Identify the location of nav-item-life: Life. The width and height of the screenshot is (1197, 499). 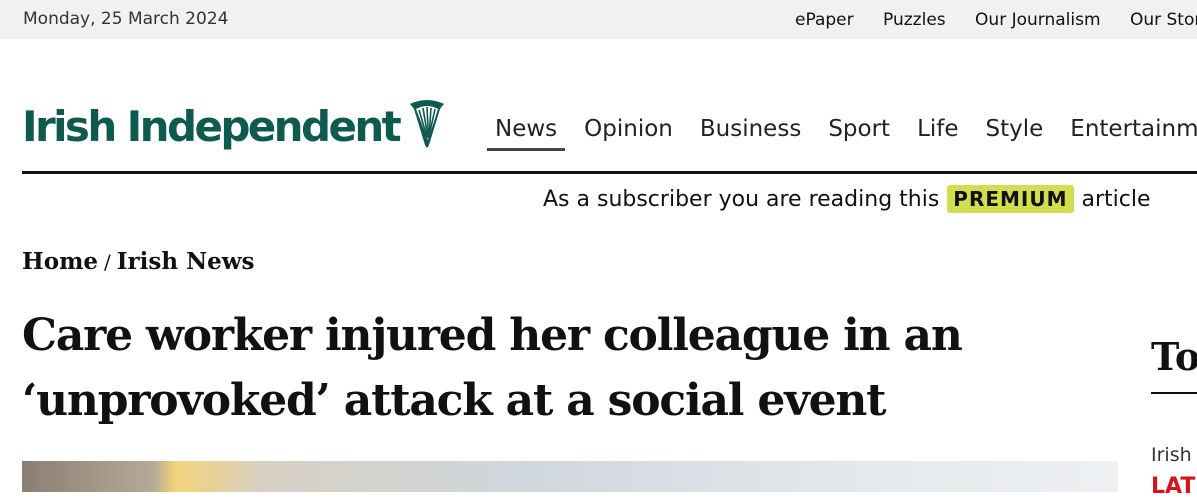
(937, 131).